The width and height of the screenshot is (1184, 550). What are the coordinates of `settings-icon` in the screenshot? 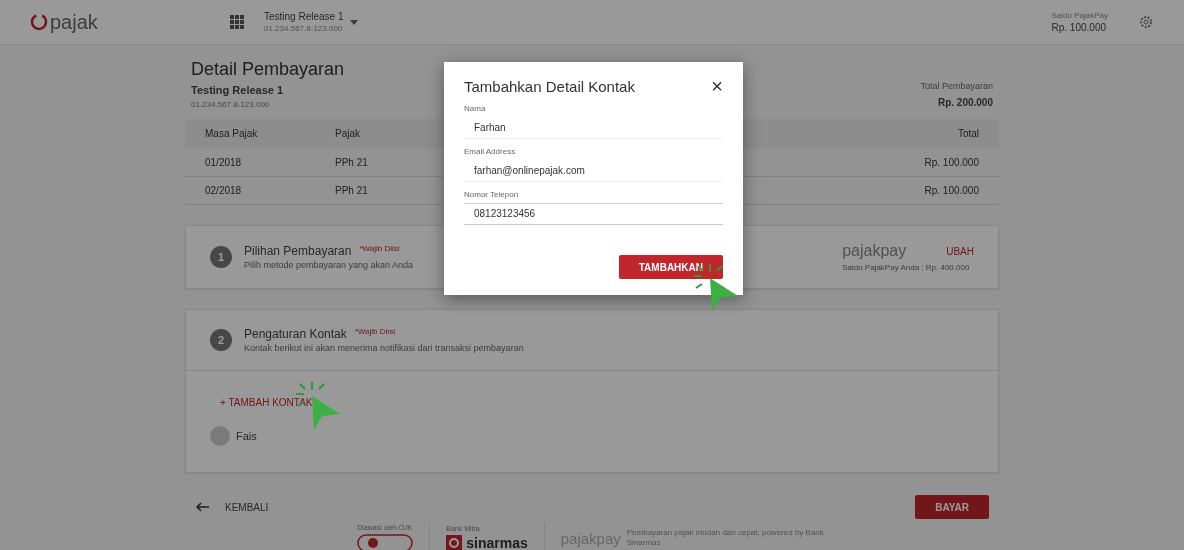 It's located at (1146, 22).